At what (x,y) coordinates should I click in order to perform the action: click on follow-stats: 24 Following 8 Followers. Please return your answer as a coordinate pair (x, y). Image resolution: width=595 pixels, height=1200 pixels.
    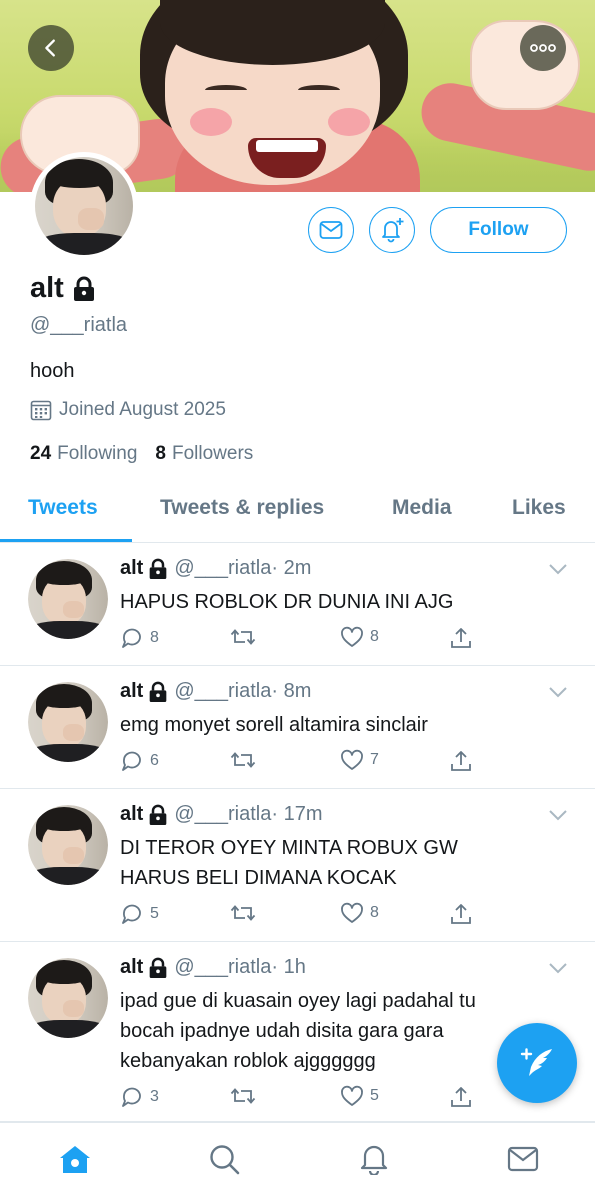
    Looking at the image, I should click on (141, 454).